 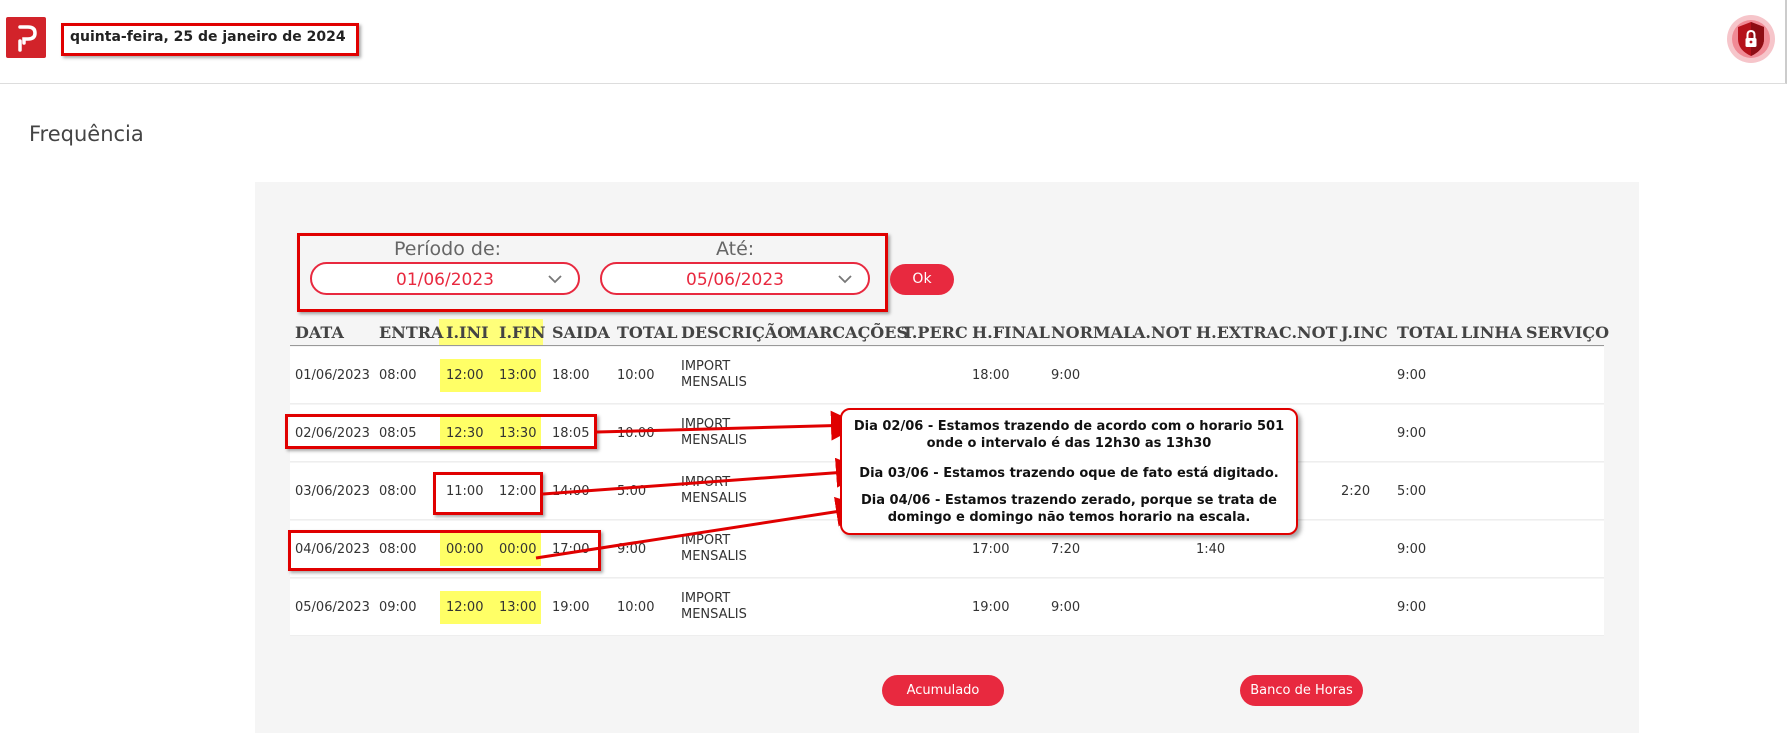 What do you see at coordinates (1069, 443) in the screenshot?
I see `note1-line2: onde o intervalo é das 12h30 as 13h30` at bounding box center [1069, 443].